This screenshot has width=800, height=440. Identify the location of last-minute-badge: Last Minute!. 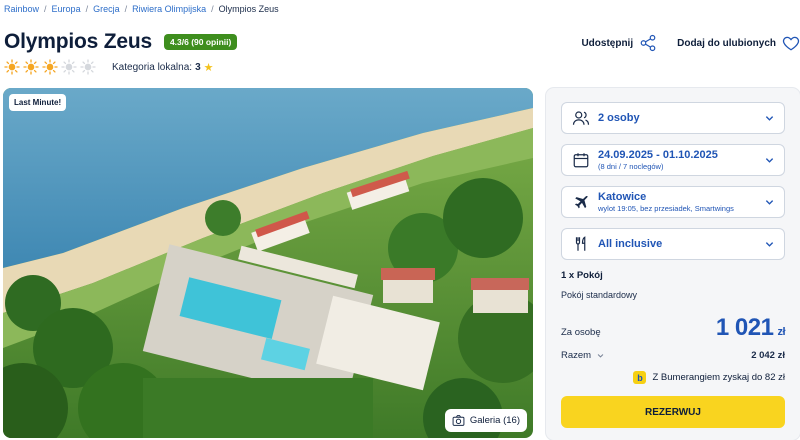
(38, 102).